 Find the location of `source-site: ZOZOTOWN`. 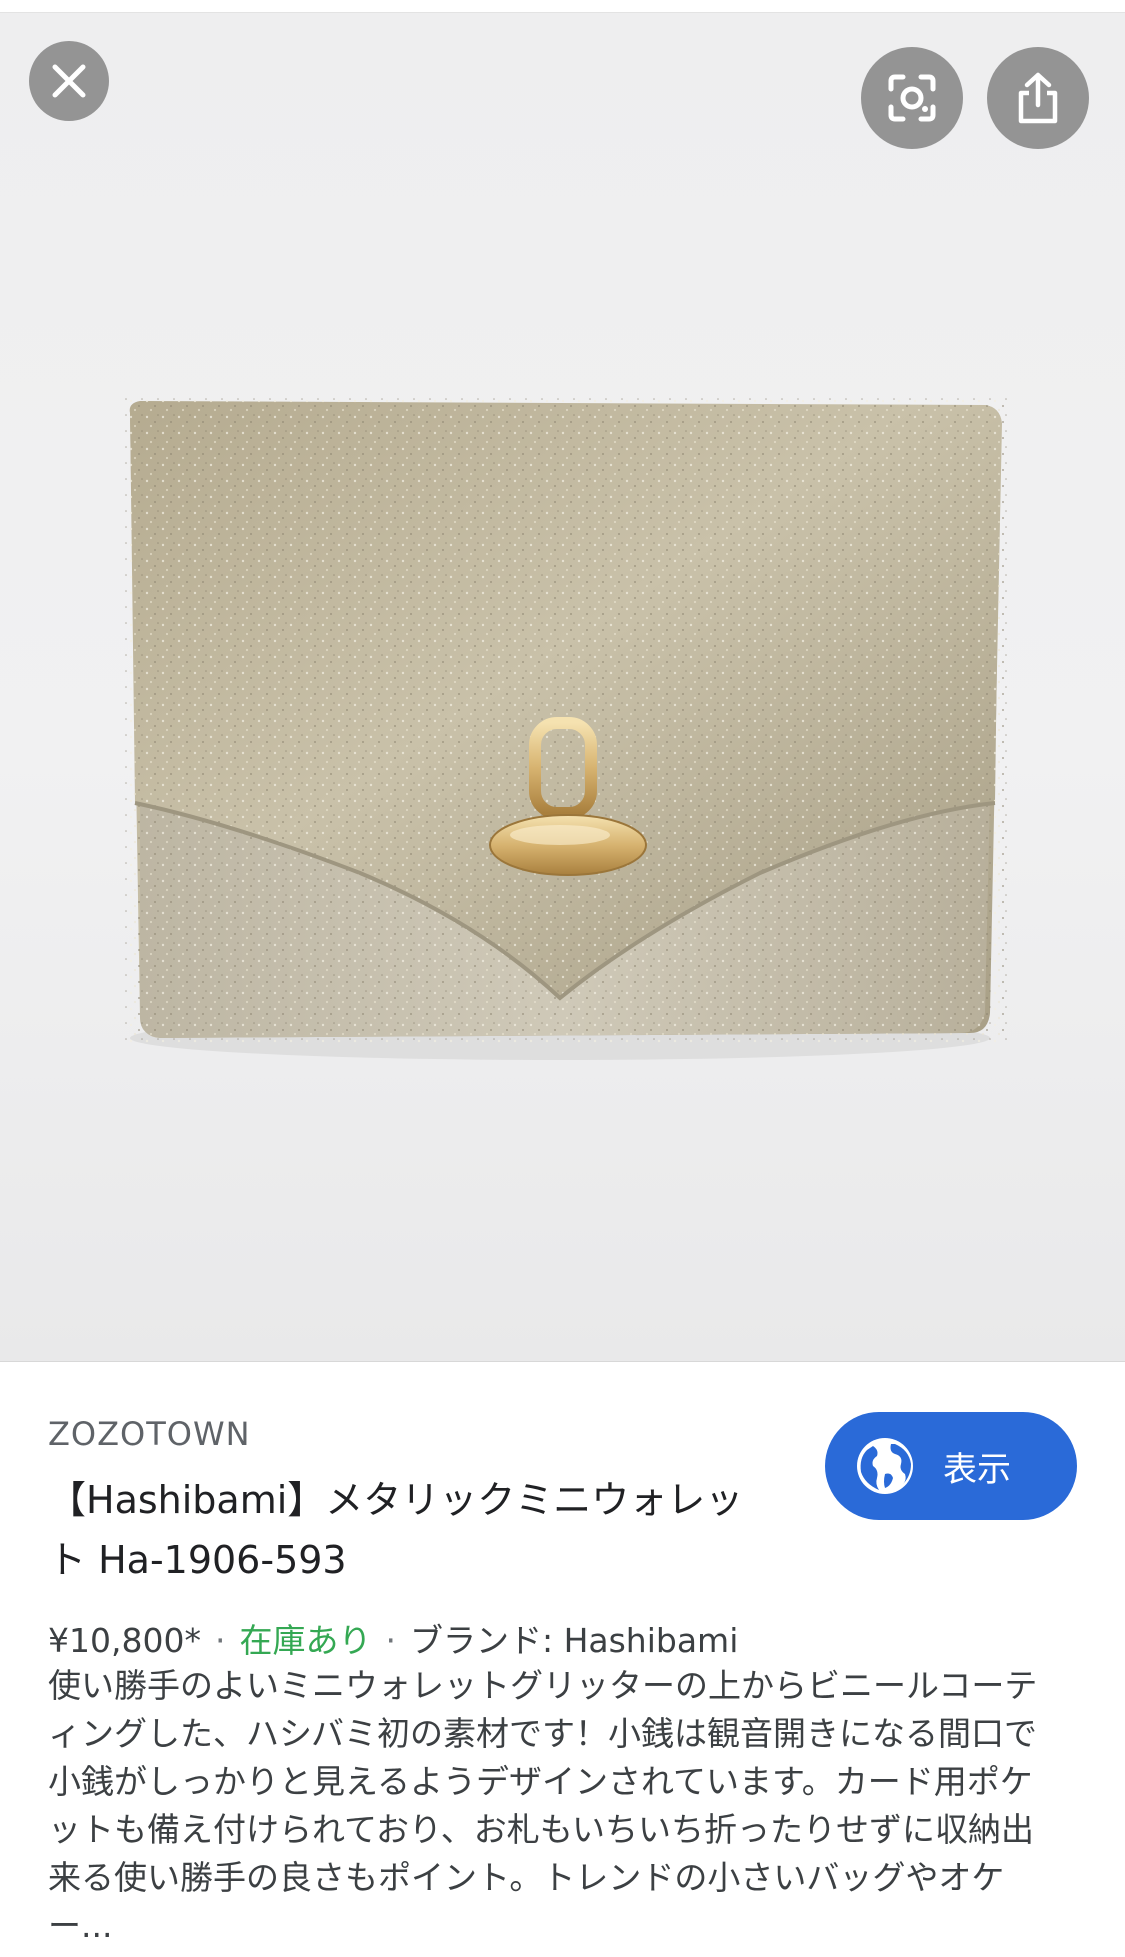

source-site: ZOZOTOWN is located at coordinates (149, 1434).